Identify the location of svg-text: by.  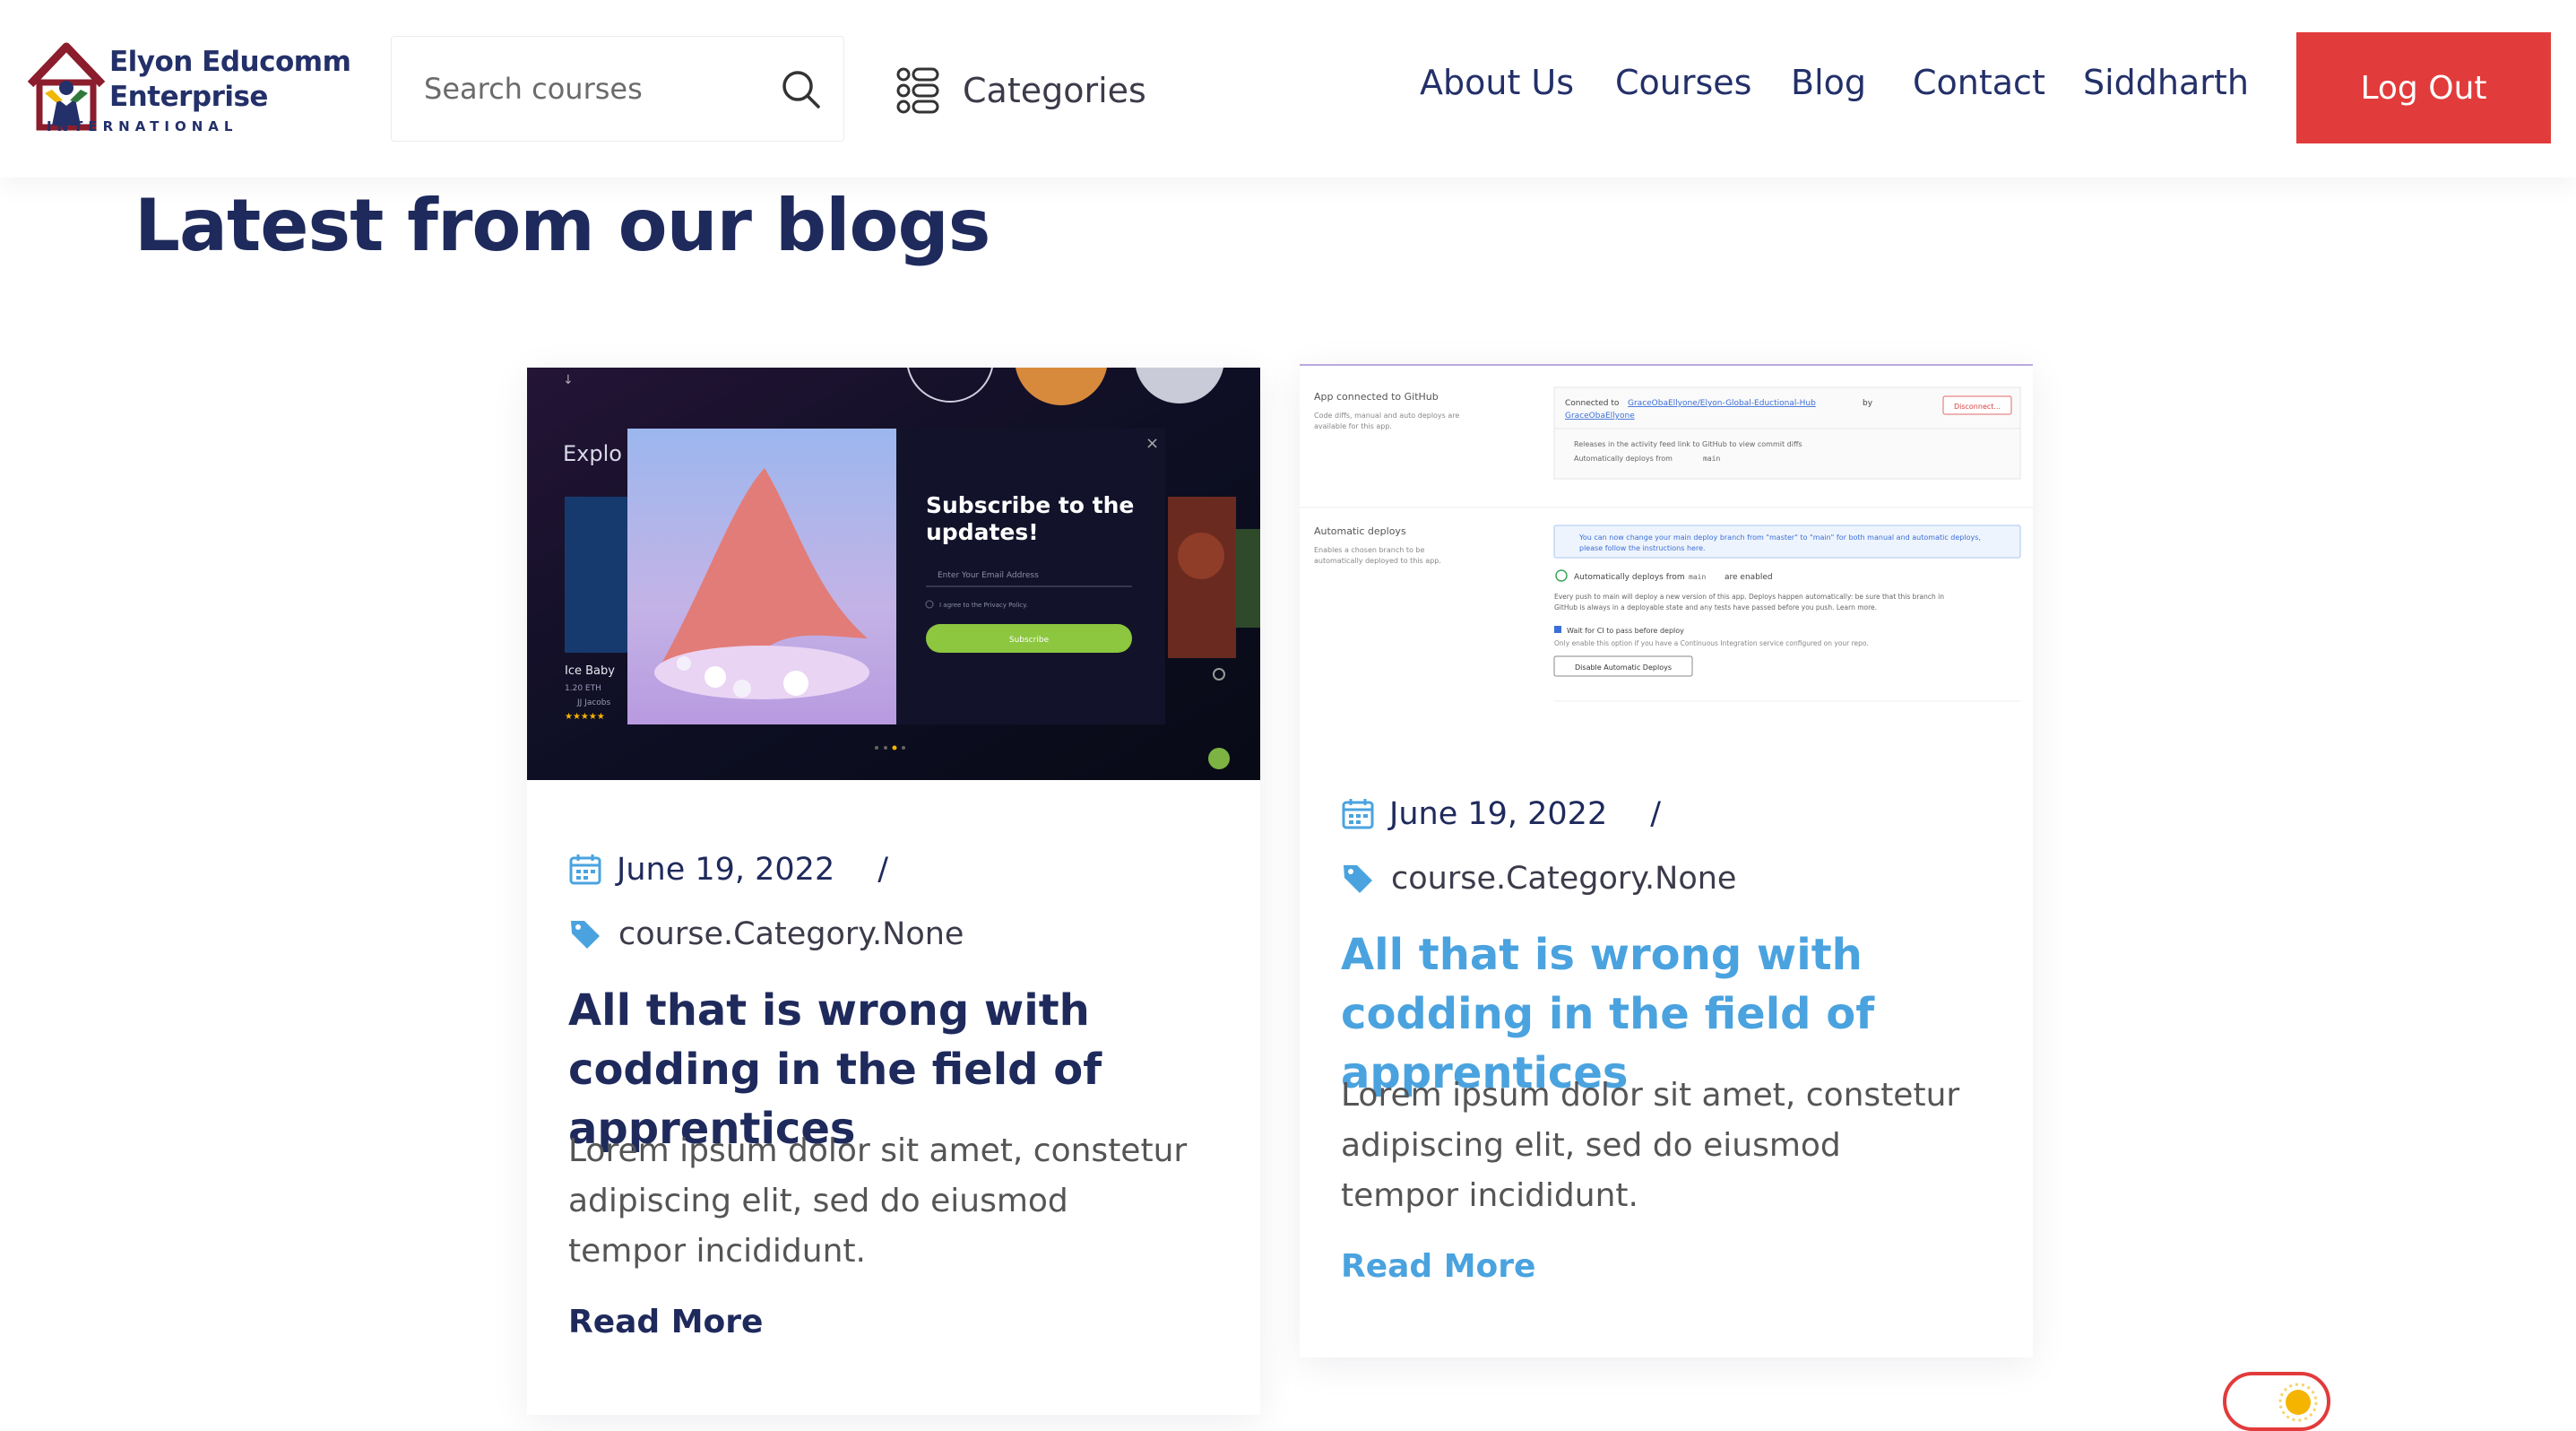
(1868, 403).